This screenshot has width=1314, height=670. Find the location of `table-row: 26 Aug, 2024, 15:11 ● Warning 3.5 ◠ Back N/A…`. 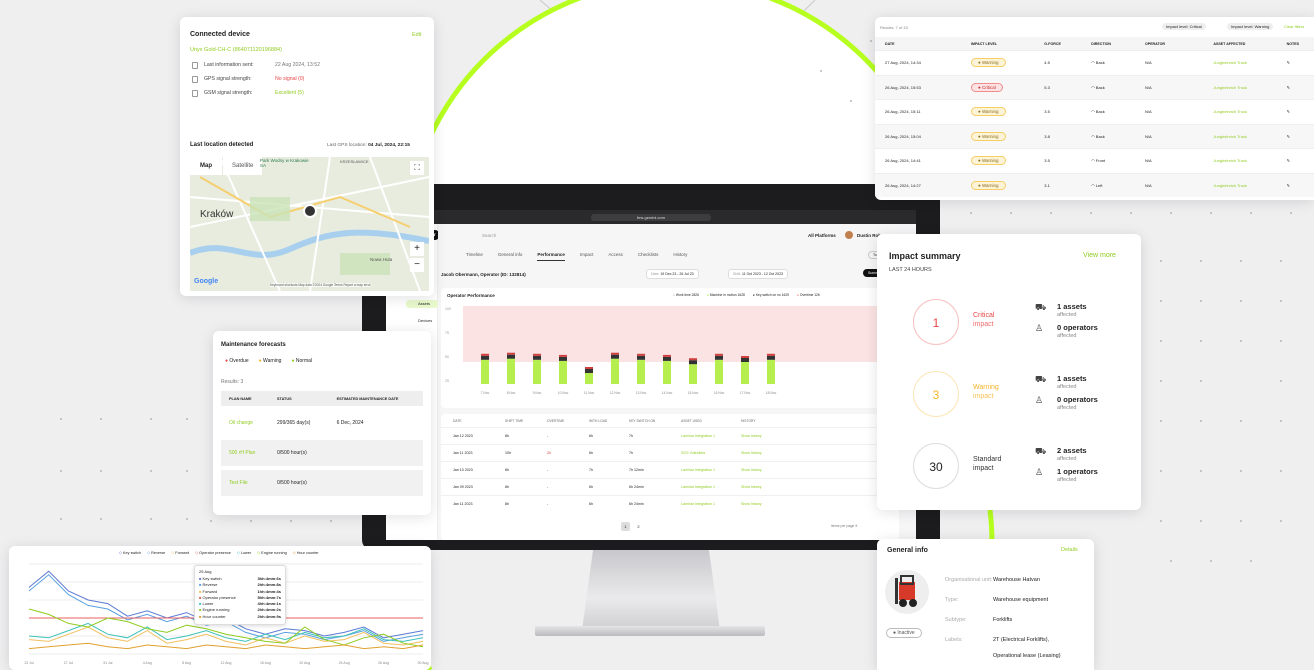

table-row: 26 Aug, 2024, 15:11 ● Warning 3.5 ◠ Back N/A… is located at coordinates (1094, 111).